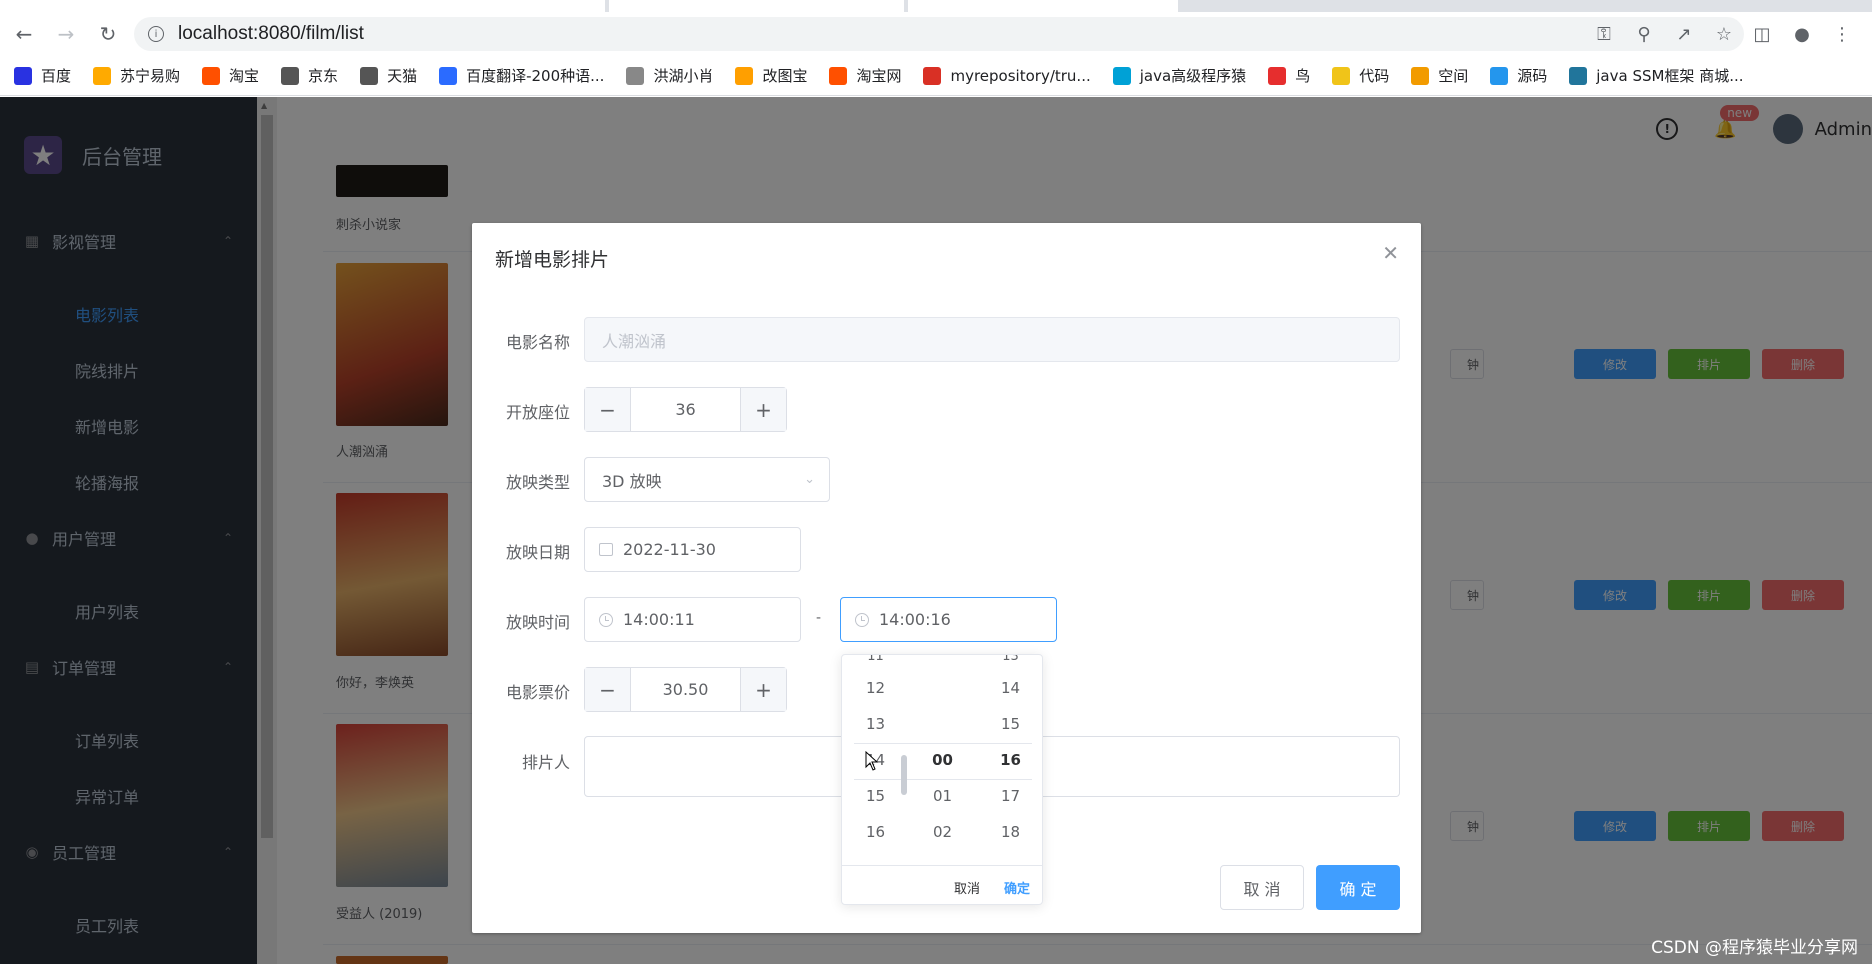  What do you see at coordinates (1390, 253) in the screenshot?
I see `close-icon: ✕` at bounding box center [1390, 253].